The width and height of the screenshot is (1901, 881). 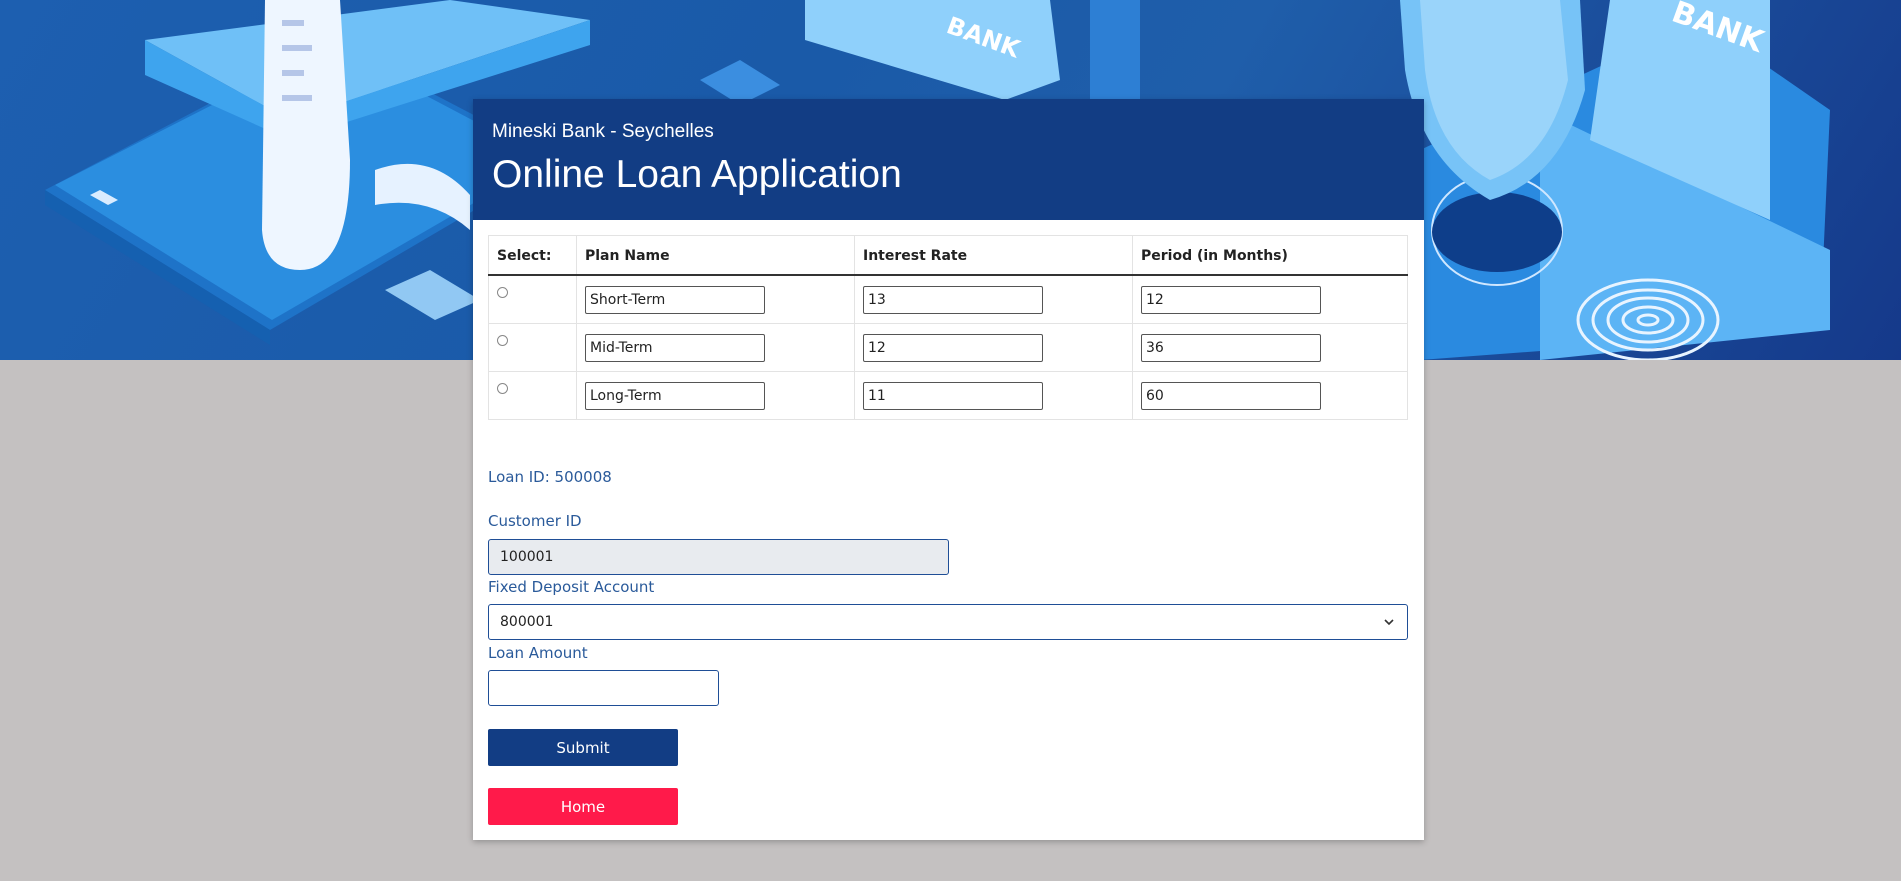 I want to click on plan-radio-long-term, so click(x=502, y=388).